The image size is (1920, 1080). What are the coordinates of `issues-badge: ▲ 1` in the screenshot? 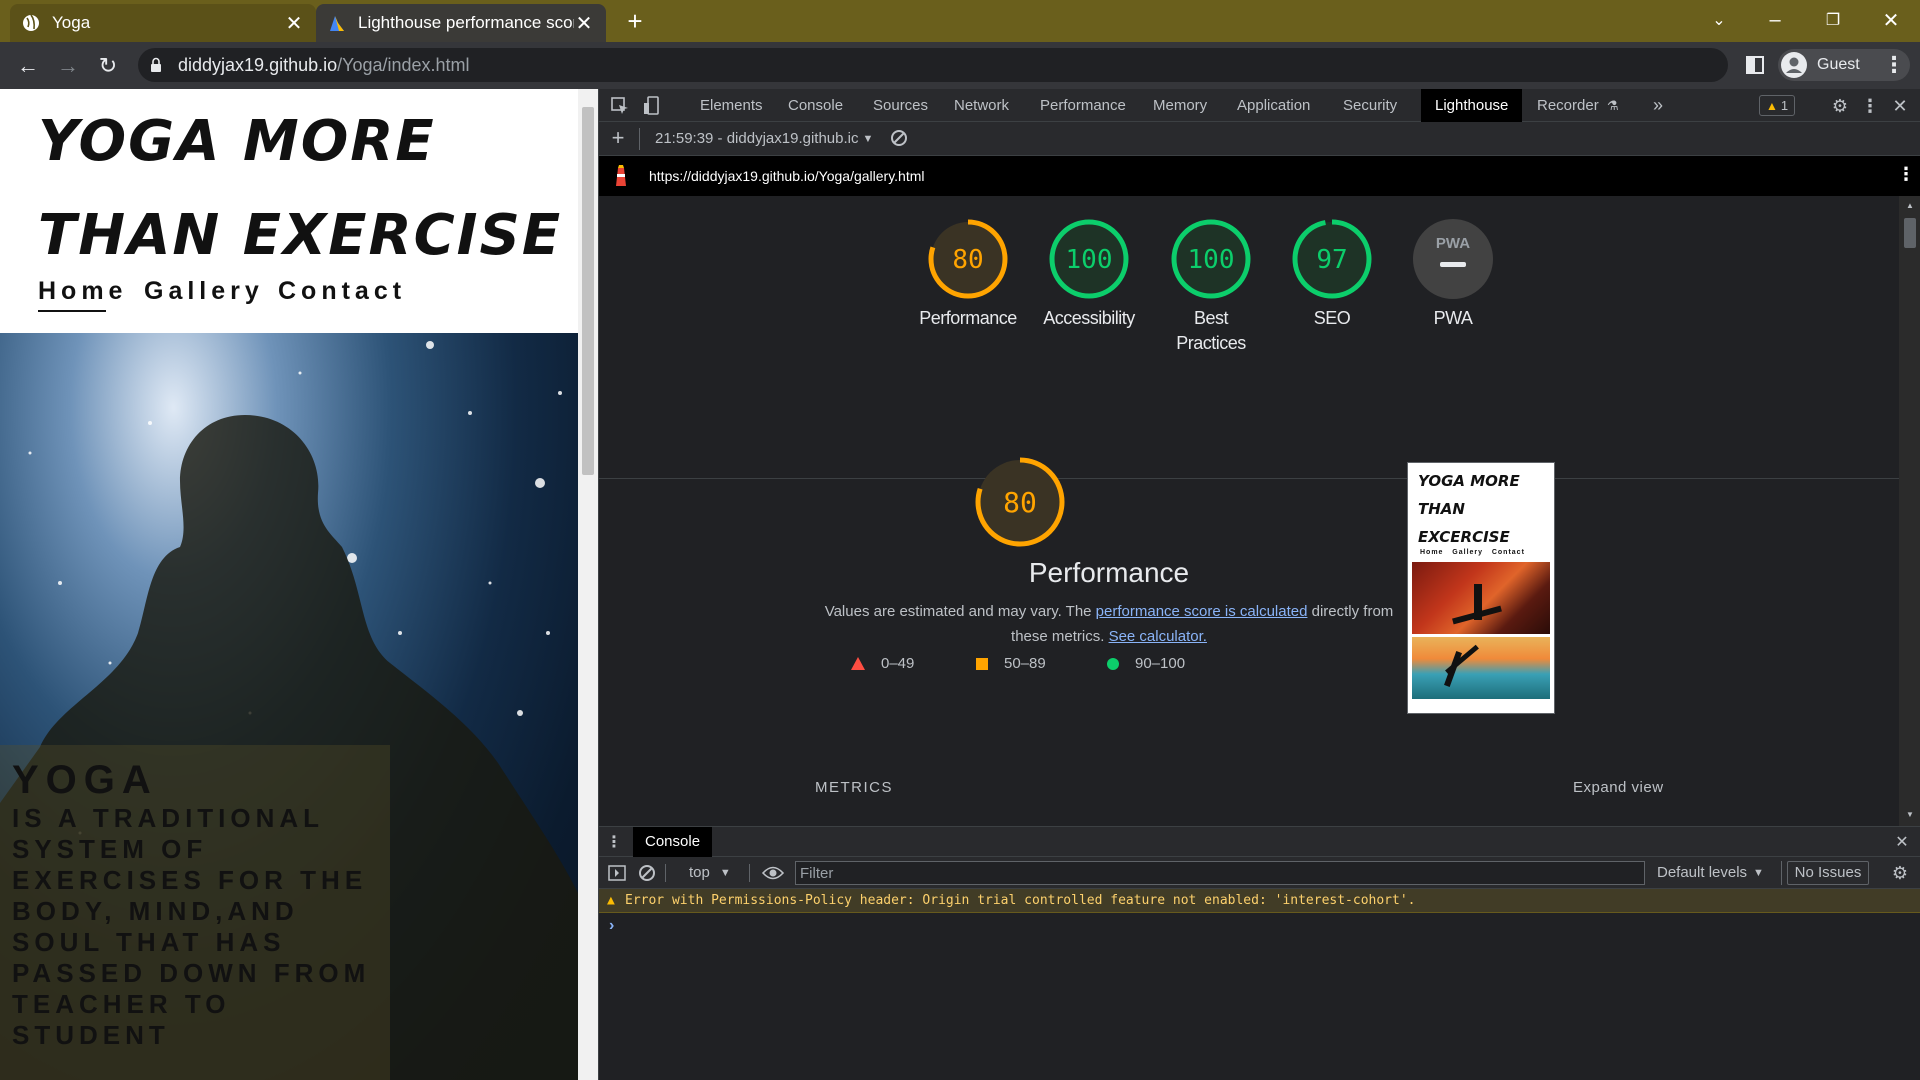 It's located at (1777, 105).